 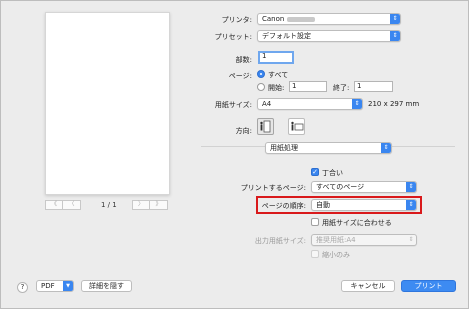 What do you see at coordinates (233, 105) in the screenshot?
I see `paper-size-label: 用紙サイズ:` at bounding box center [233, 105].